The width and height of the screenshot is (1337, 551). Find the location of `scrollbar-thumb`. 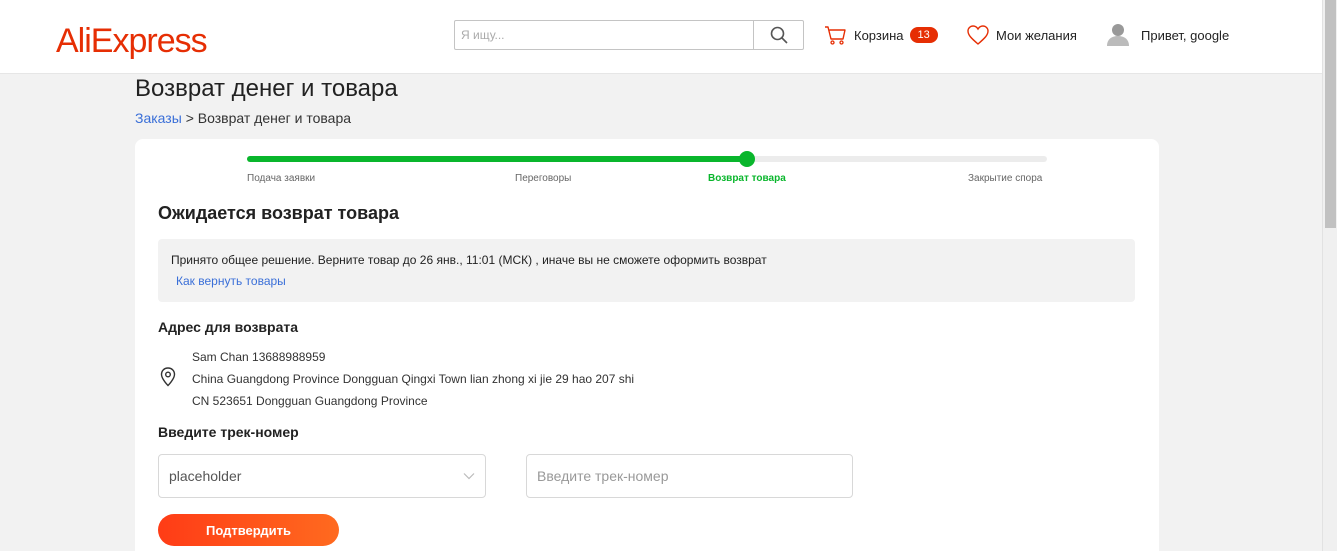

scrollbar-thumb is located at coordinates (1330, 114).